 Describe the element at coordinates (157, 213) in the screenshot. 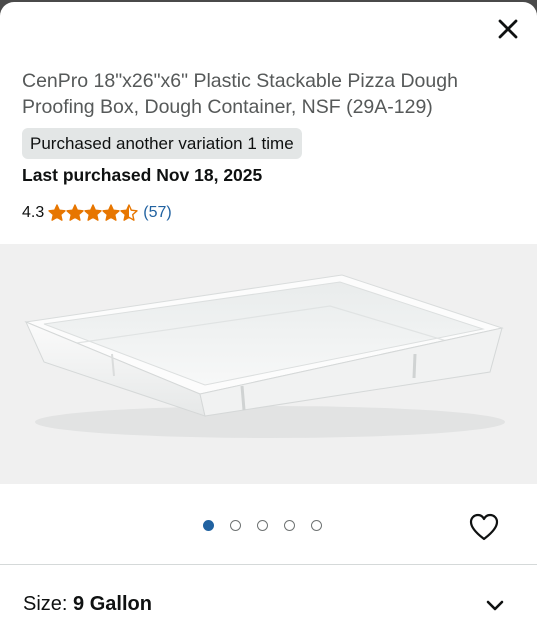

I see `review-count-link: (57)` at that location.